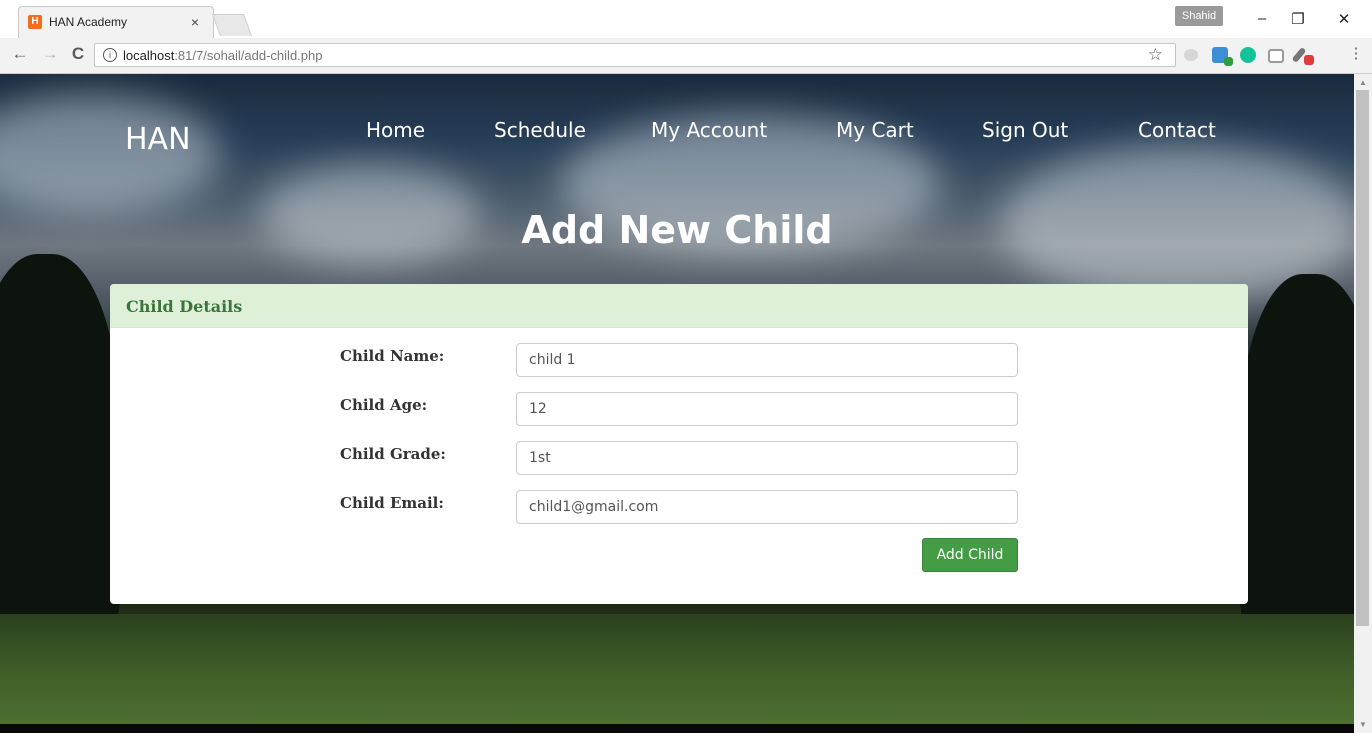  What do you see at coordinates (767, 360) in the screenshot?
I see `child-name-input` at bounding box center [767, 360].